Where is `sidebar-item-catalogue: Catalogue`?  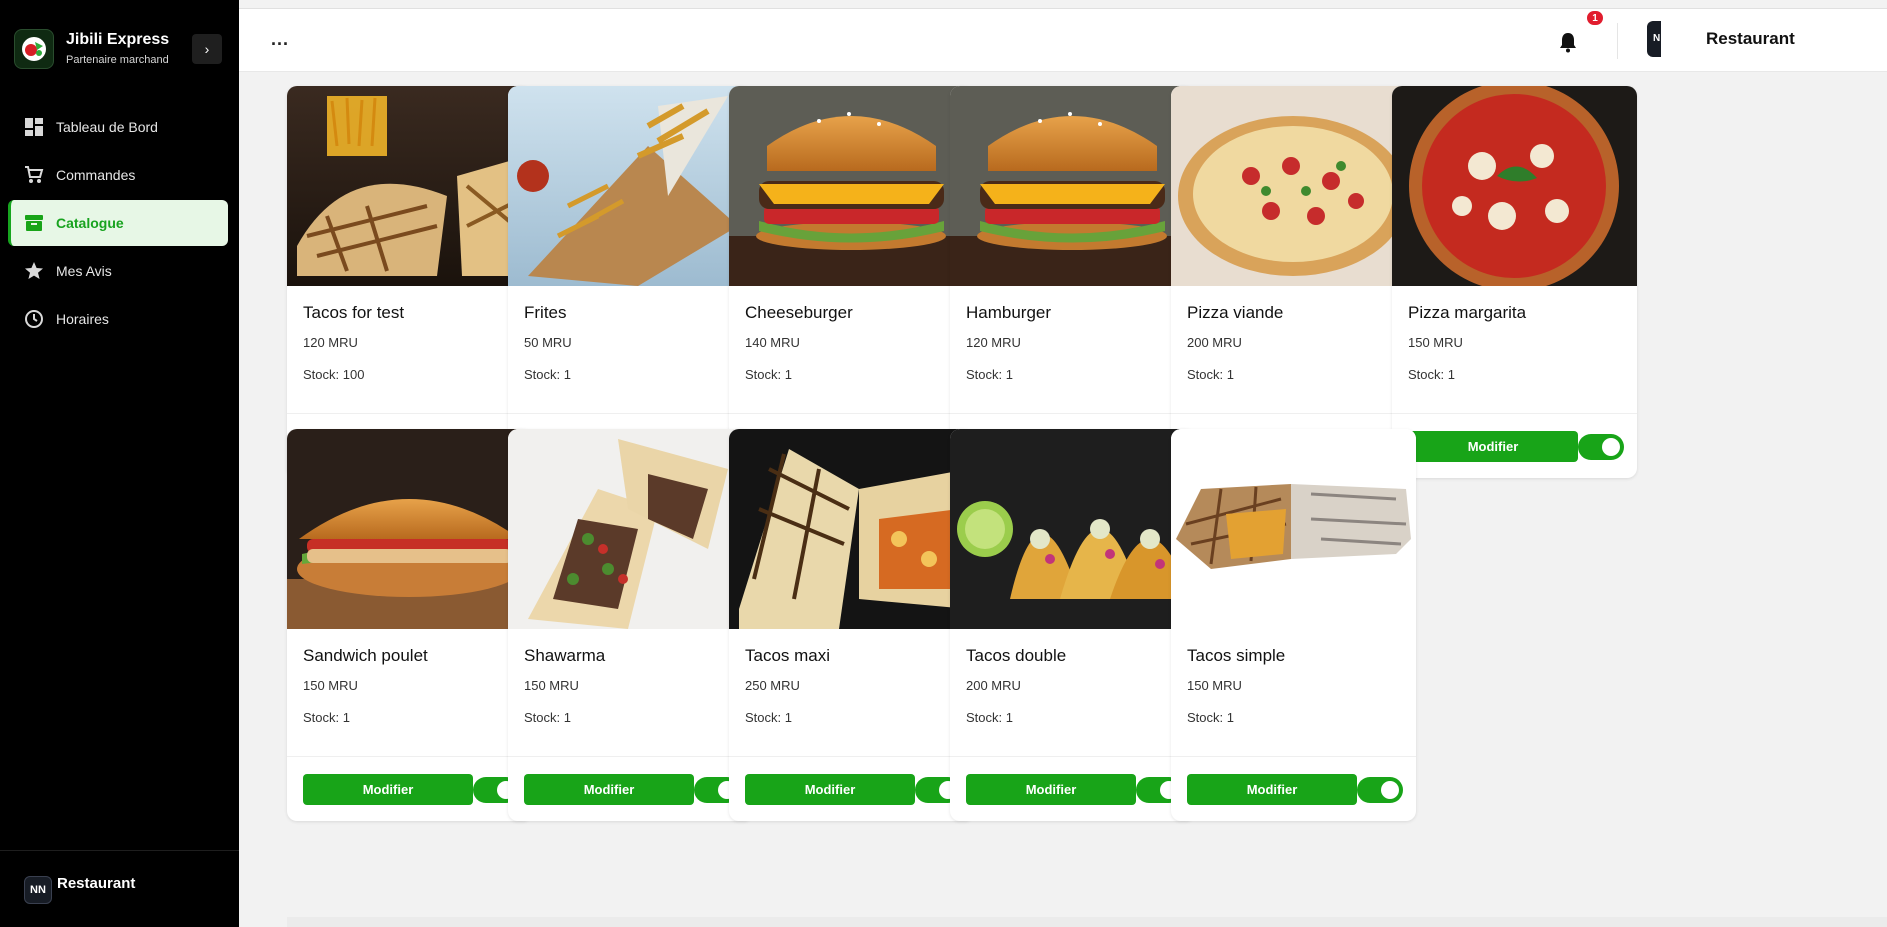
sidebar-item-catalogue: Catalogue is located at coordinates (118, 223).